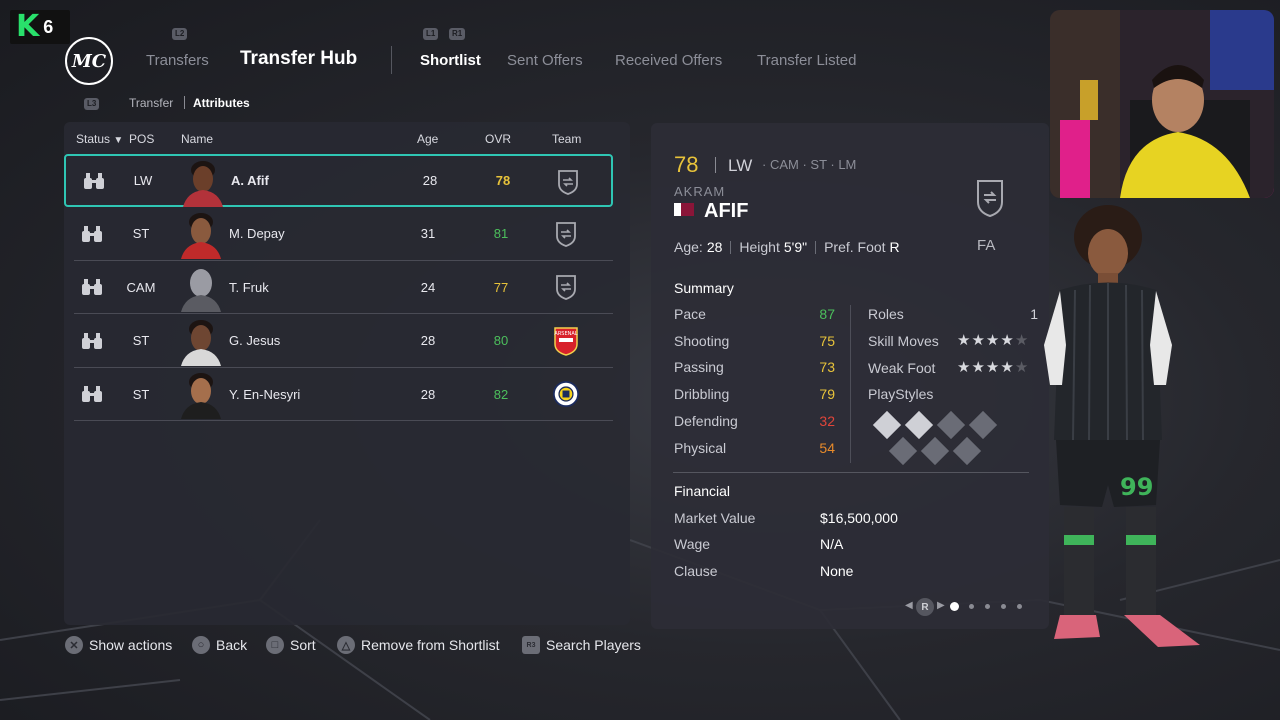 The height and width of the screenshot is (720, 1280). What do you see at coordinates (346, 645) in the screenshot?
I see `triangle-button-icon: △` at bounding box center [346, 645].